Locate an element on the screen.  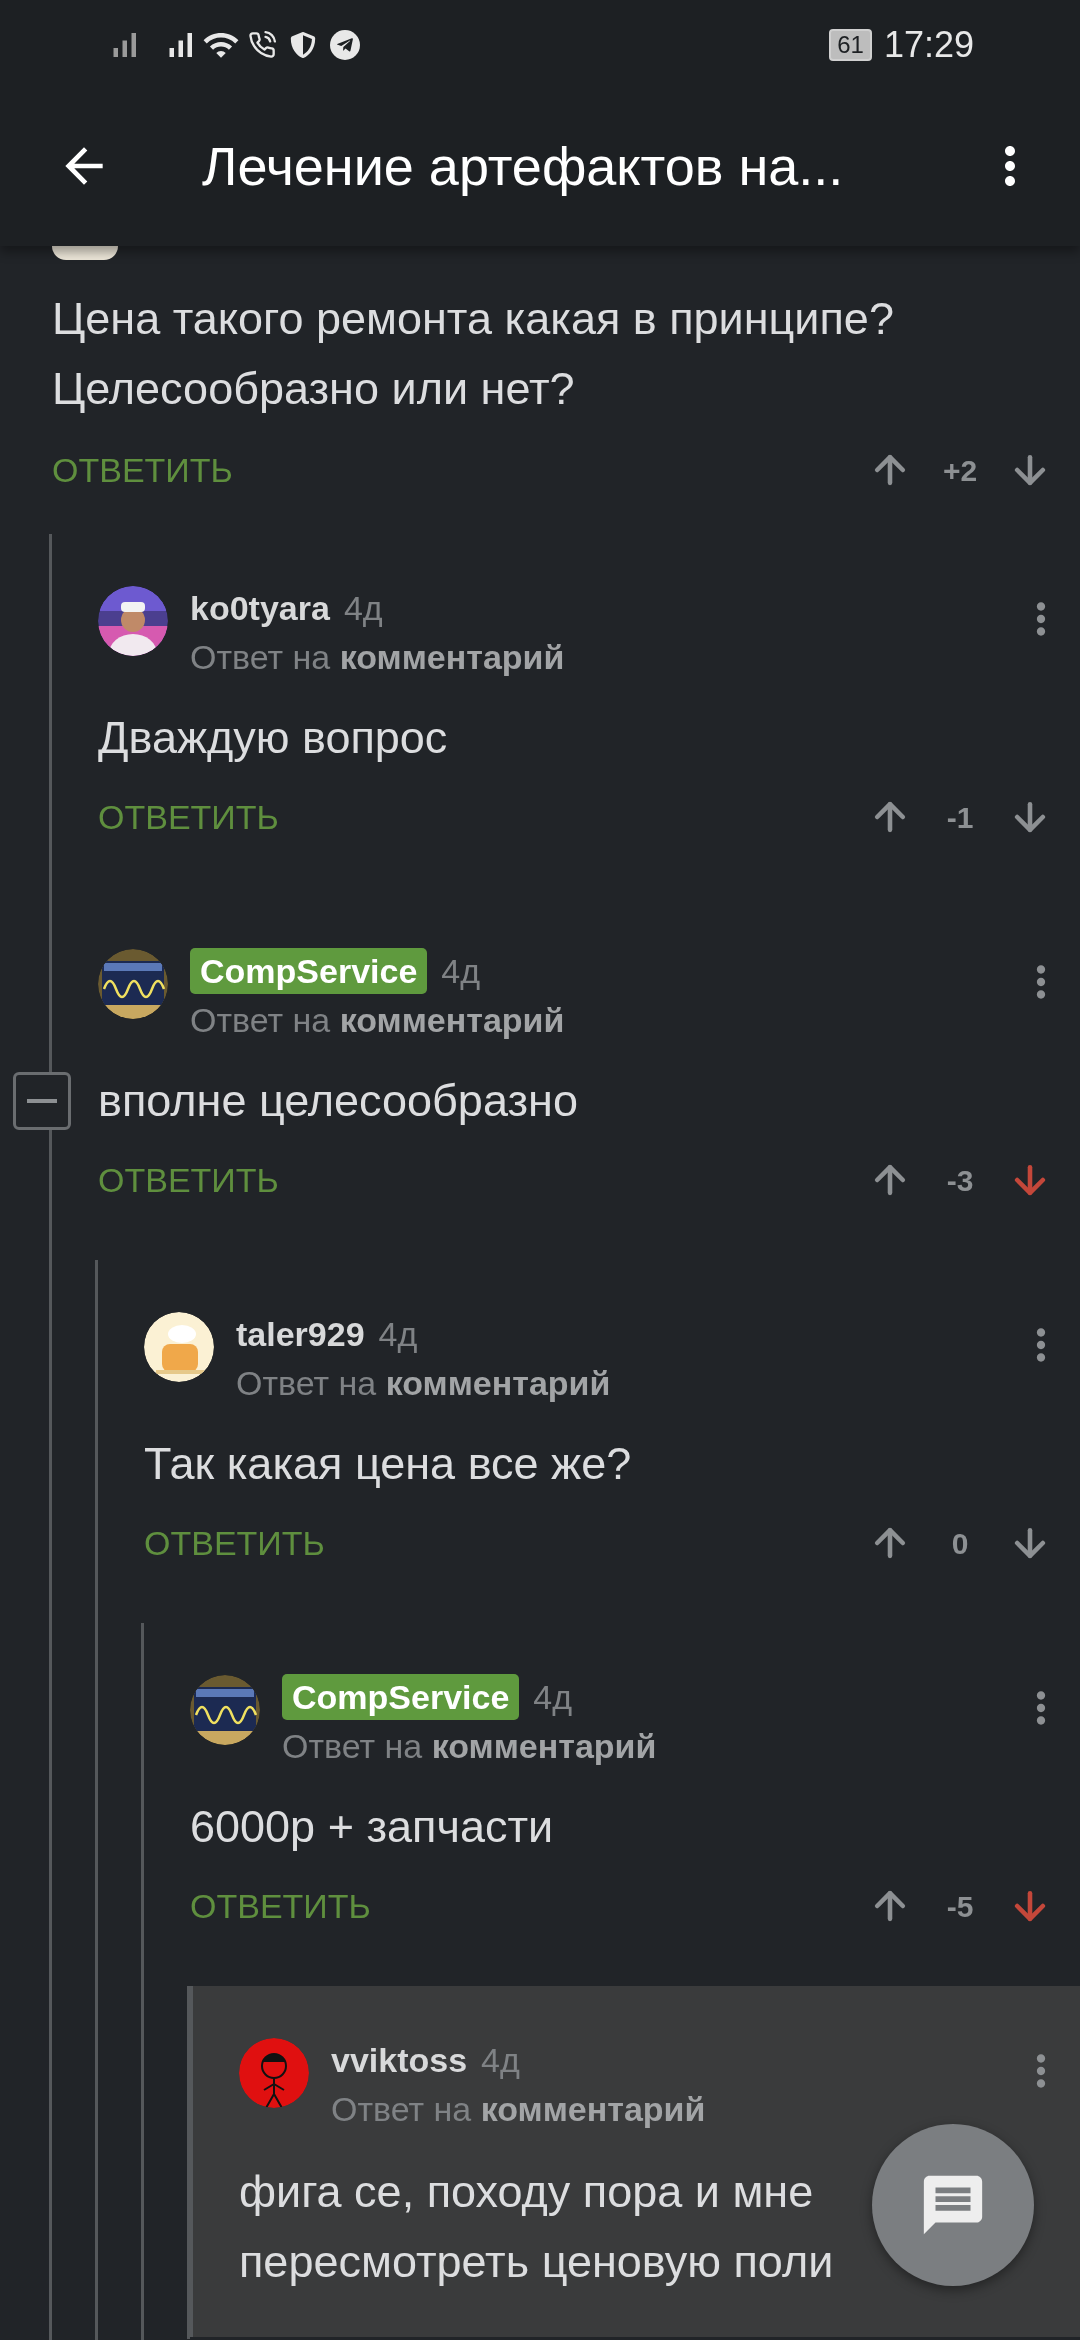
author-name: taler929 is located at coordinates (300, 1334).